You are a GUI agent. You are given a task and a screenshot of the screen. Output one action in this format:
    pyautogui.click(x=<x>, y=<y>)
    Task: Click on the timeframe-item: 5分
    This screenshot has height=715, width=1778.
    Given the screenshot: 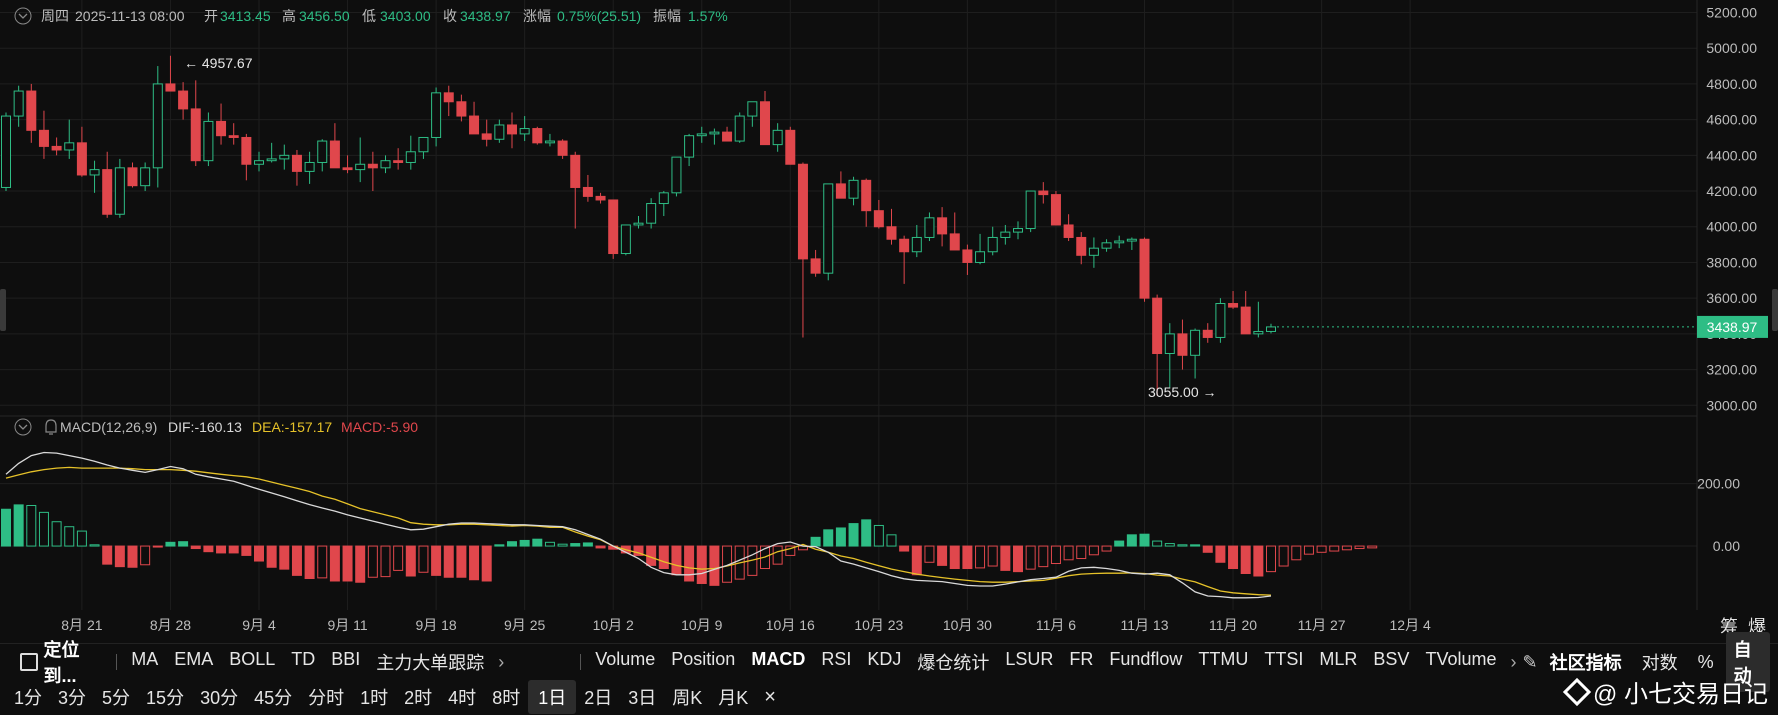 What is the action you would take?
    pyautogui.click(x=116, y=697)
    